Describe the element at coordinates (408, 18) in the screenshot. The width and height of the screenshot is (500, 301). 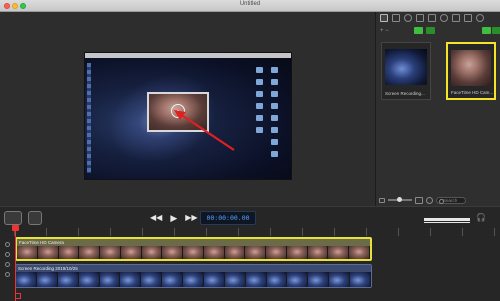
I see `audio-properties-icon` at that location.